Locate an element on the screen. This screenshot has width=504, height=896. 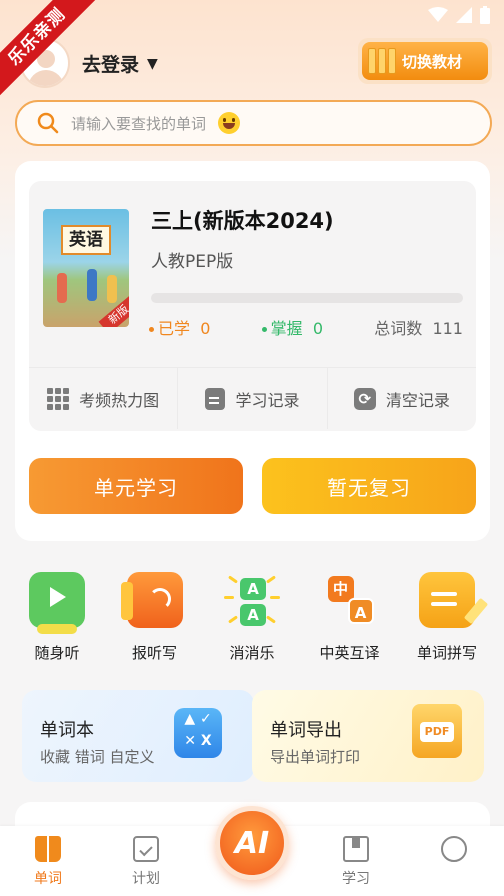
dictation-icon is located at coordinates (151, 600).